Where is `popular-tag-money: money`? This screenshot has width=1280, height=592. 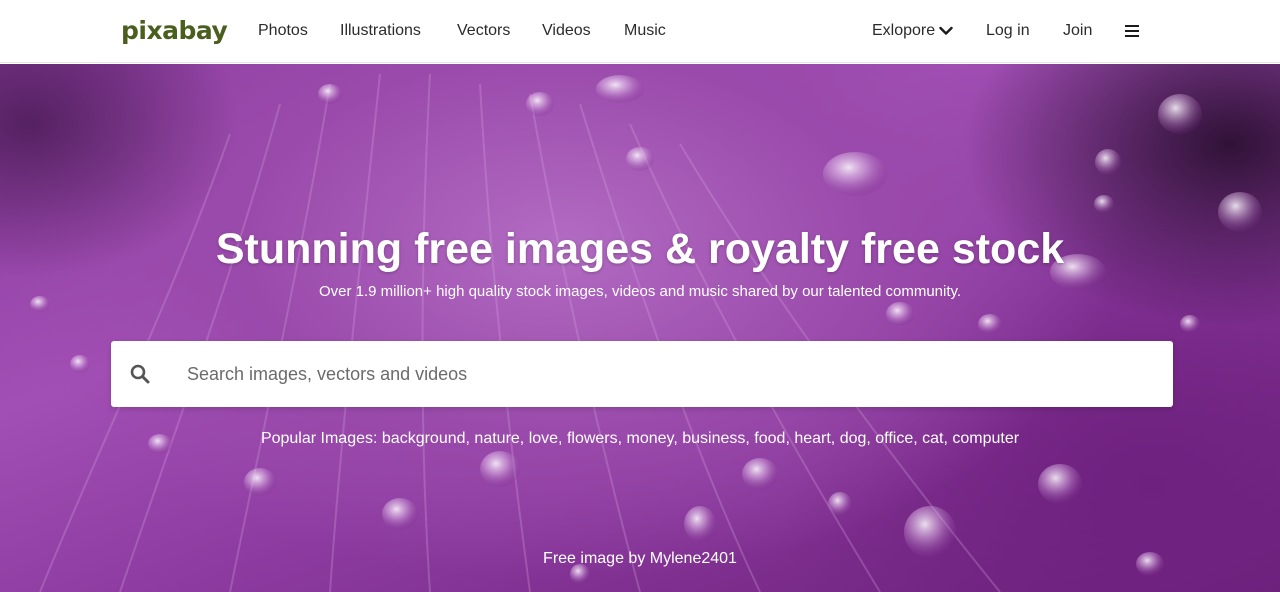 popular-tag-money: money is located at coordinates (650, 438).